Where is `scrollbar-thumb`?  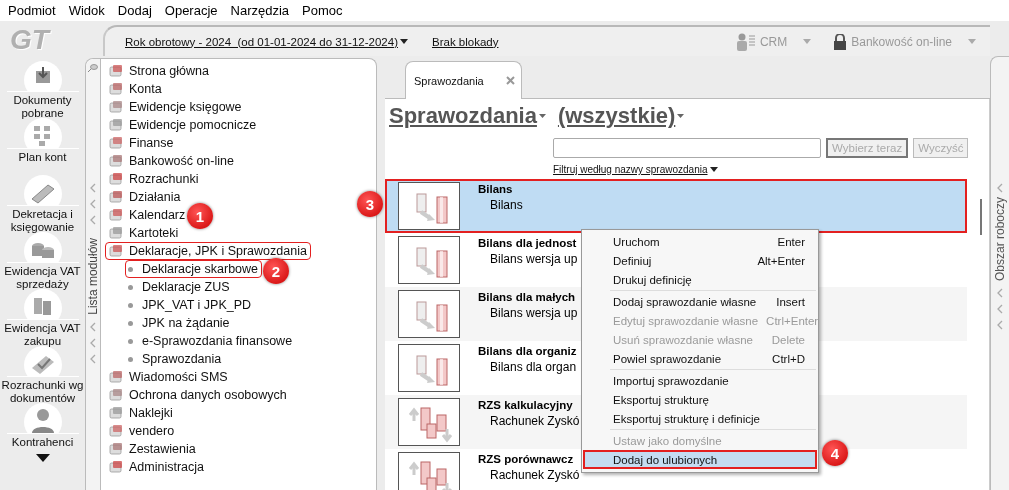
scrollbar-thumb is located at coordinates (981, 217).